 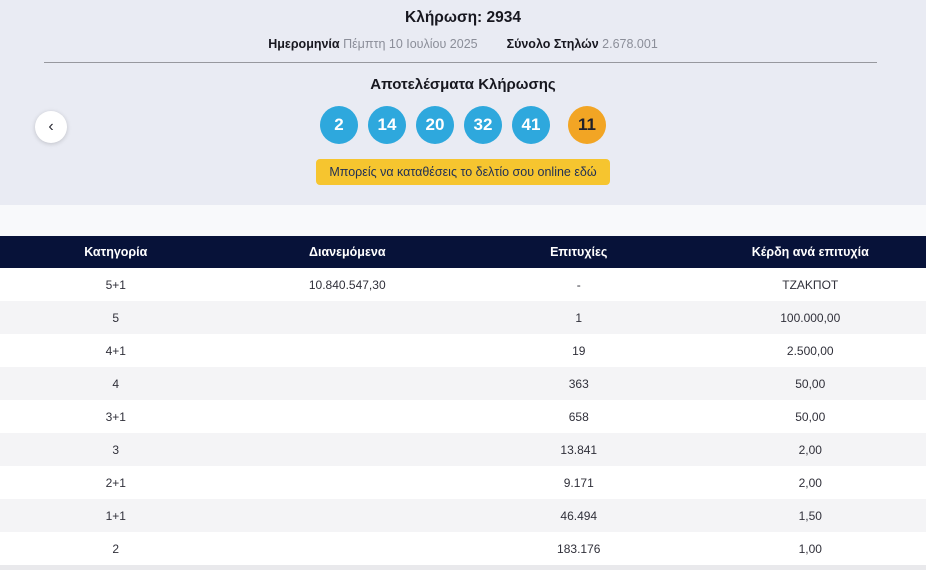 What do you see at coordinates (463, 125) in the screenshot?
I see `winning-numbers: 2 14 20 32 41 11` at bounding box center [463, 125].